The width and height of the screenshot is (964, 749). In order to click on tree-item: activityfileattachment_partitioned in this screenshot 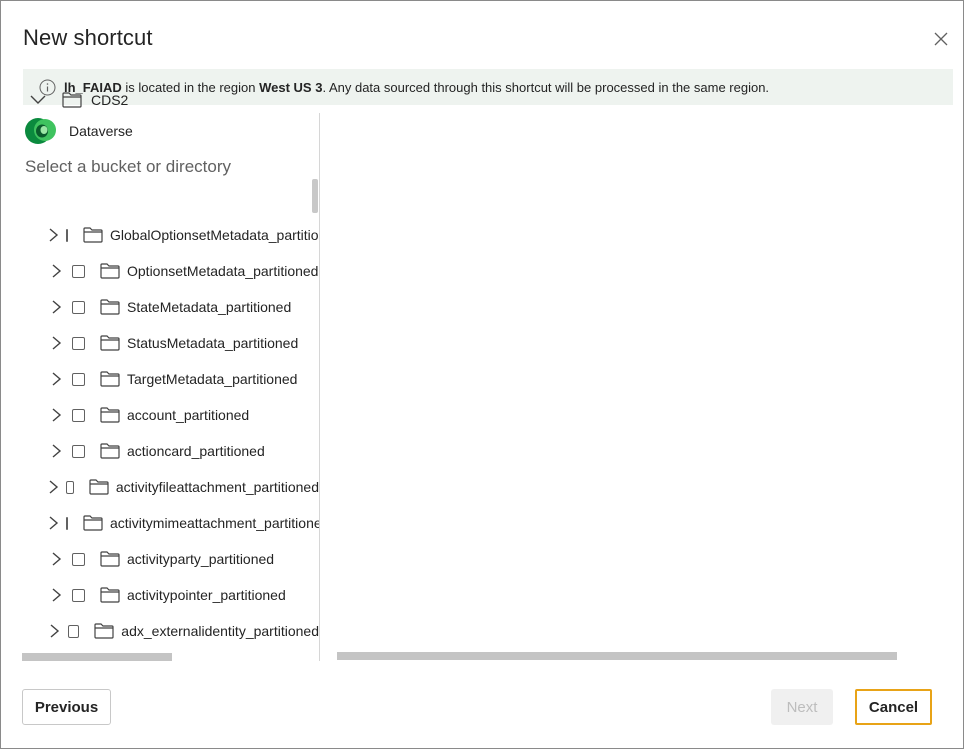, I will do `click(183, 487)`.